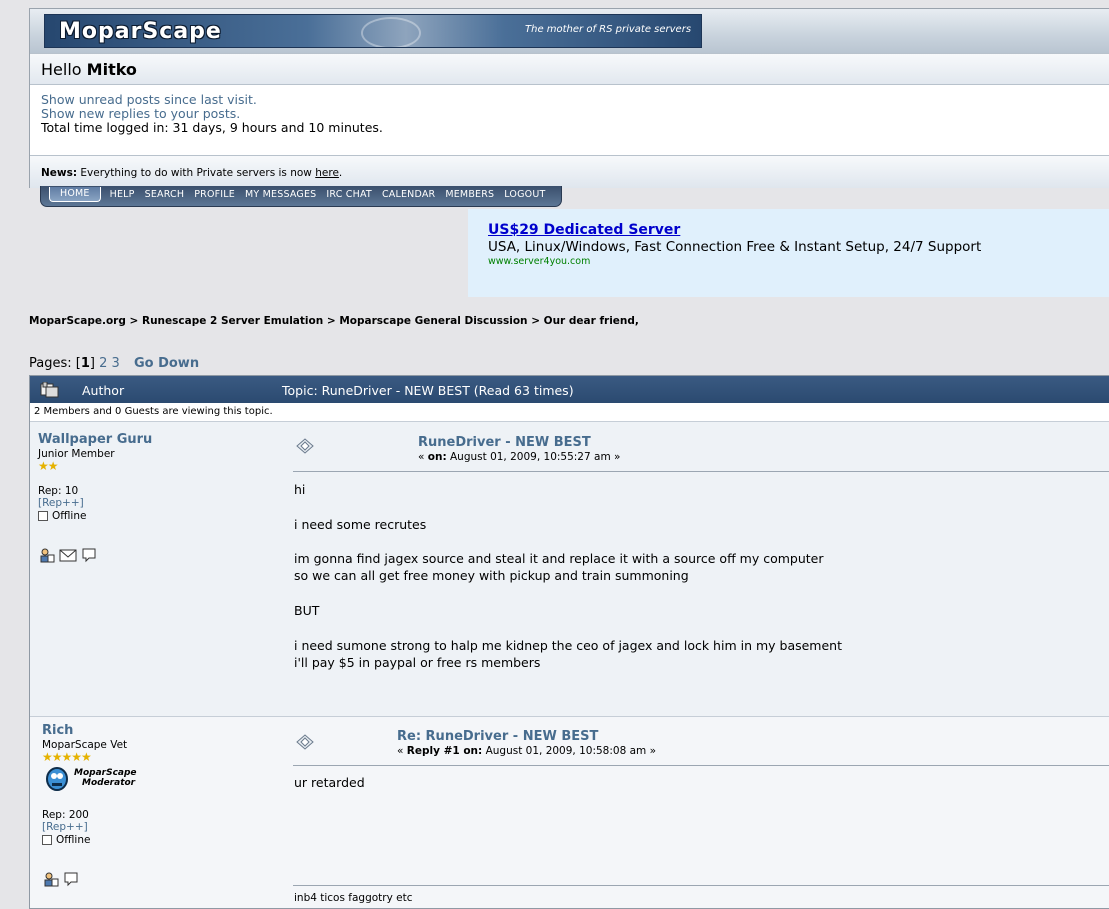 The width and height of the screenshot is (1109, 909). What do you see at coordinates (349, 194) in the screenshot?
I see `nav-irc-chat: IRC CHAT` at bounding box center [349, 194].